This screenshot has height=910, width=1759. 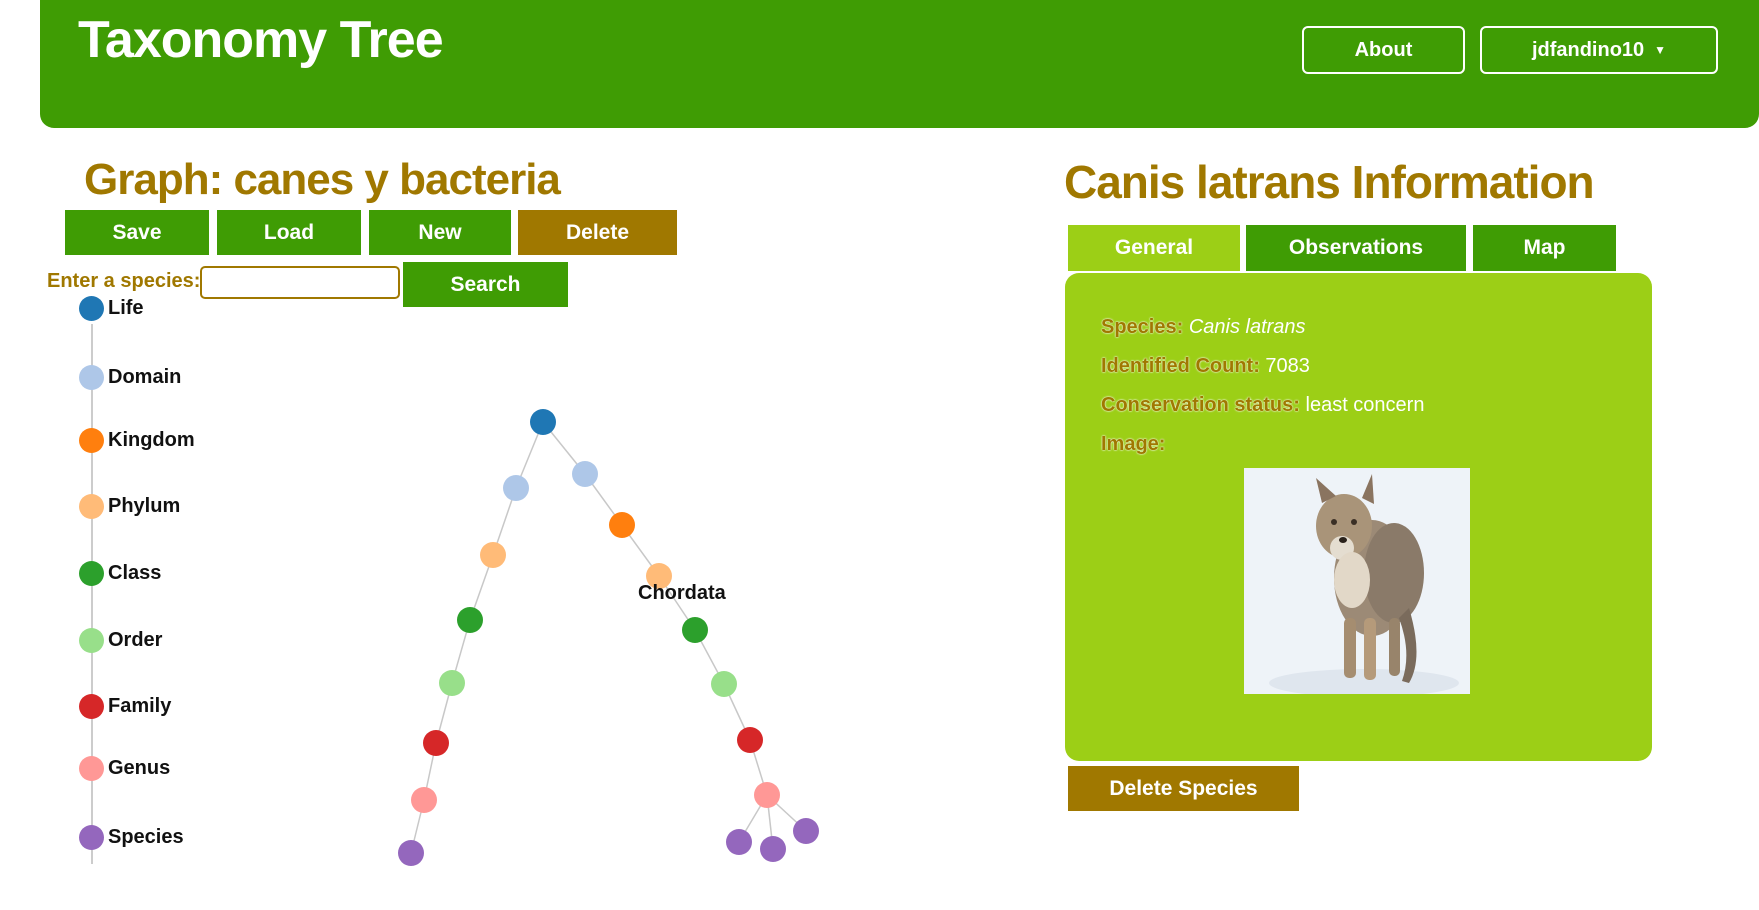 I want to click on status-field-label: Conservation status:, so click(x=1200, y=405).